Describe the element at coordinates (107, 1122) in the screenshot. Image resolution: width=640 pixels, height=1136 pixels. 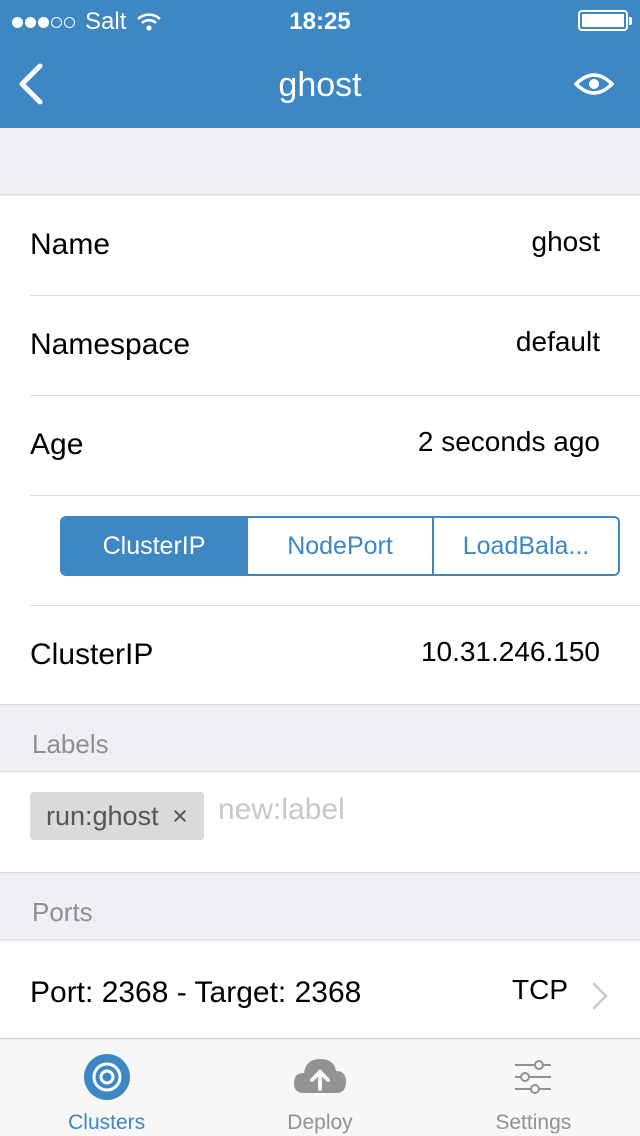
I see `tab-label: Clusters` at that location.